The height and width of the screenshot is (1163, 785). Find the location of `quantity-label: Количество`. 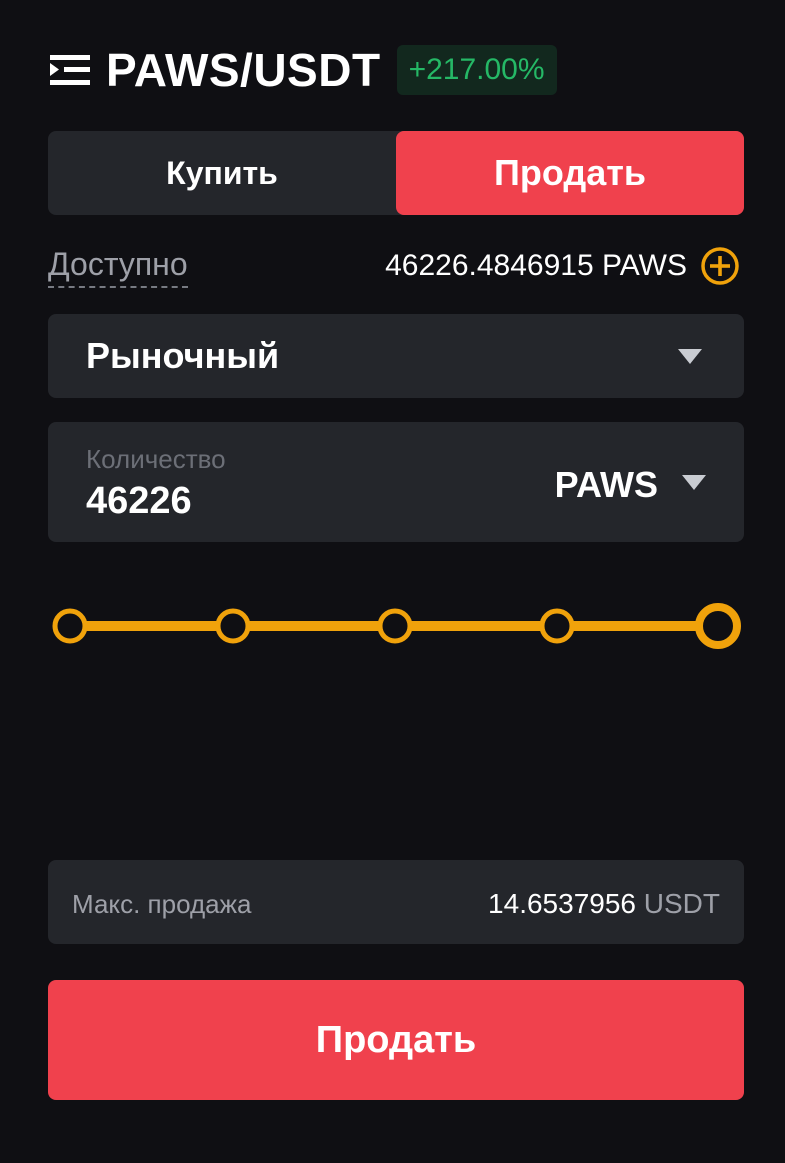

quantity-label: Количество is located at coordinates (156, 459).